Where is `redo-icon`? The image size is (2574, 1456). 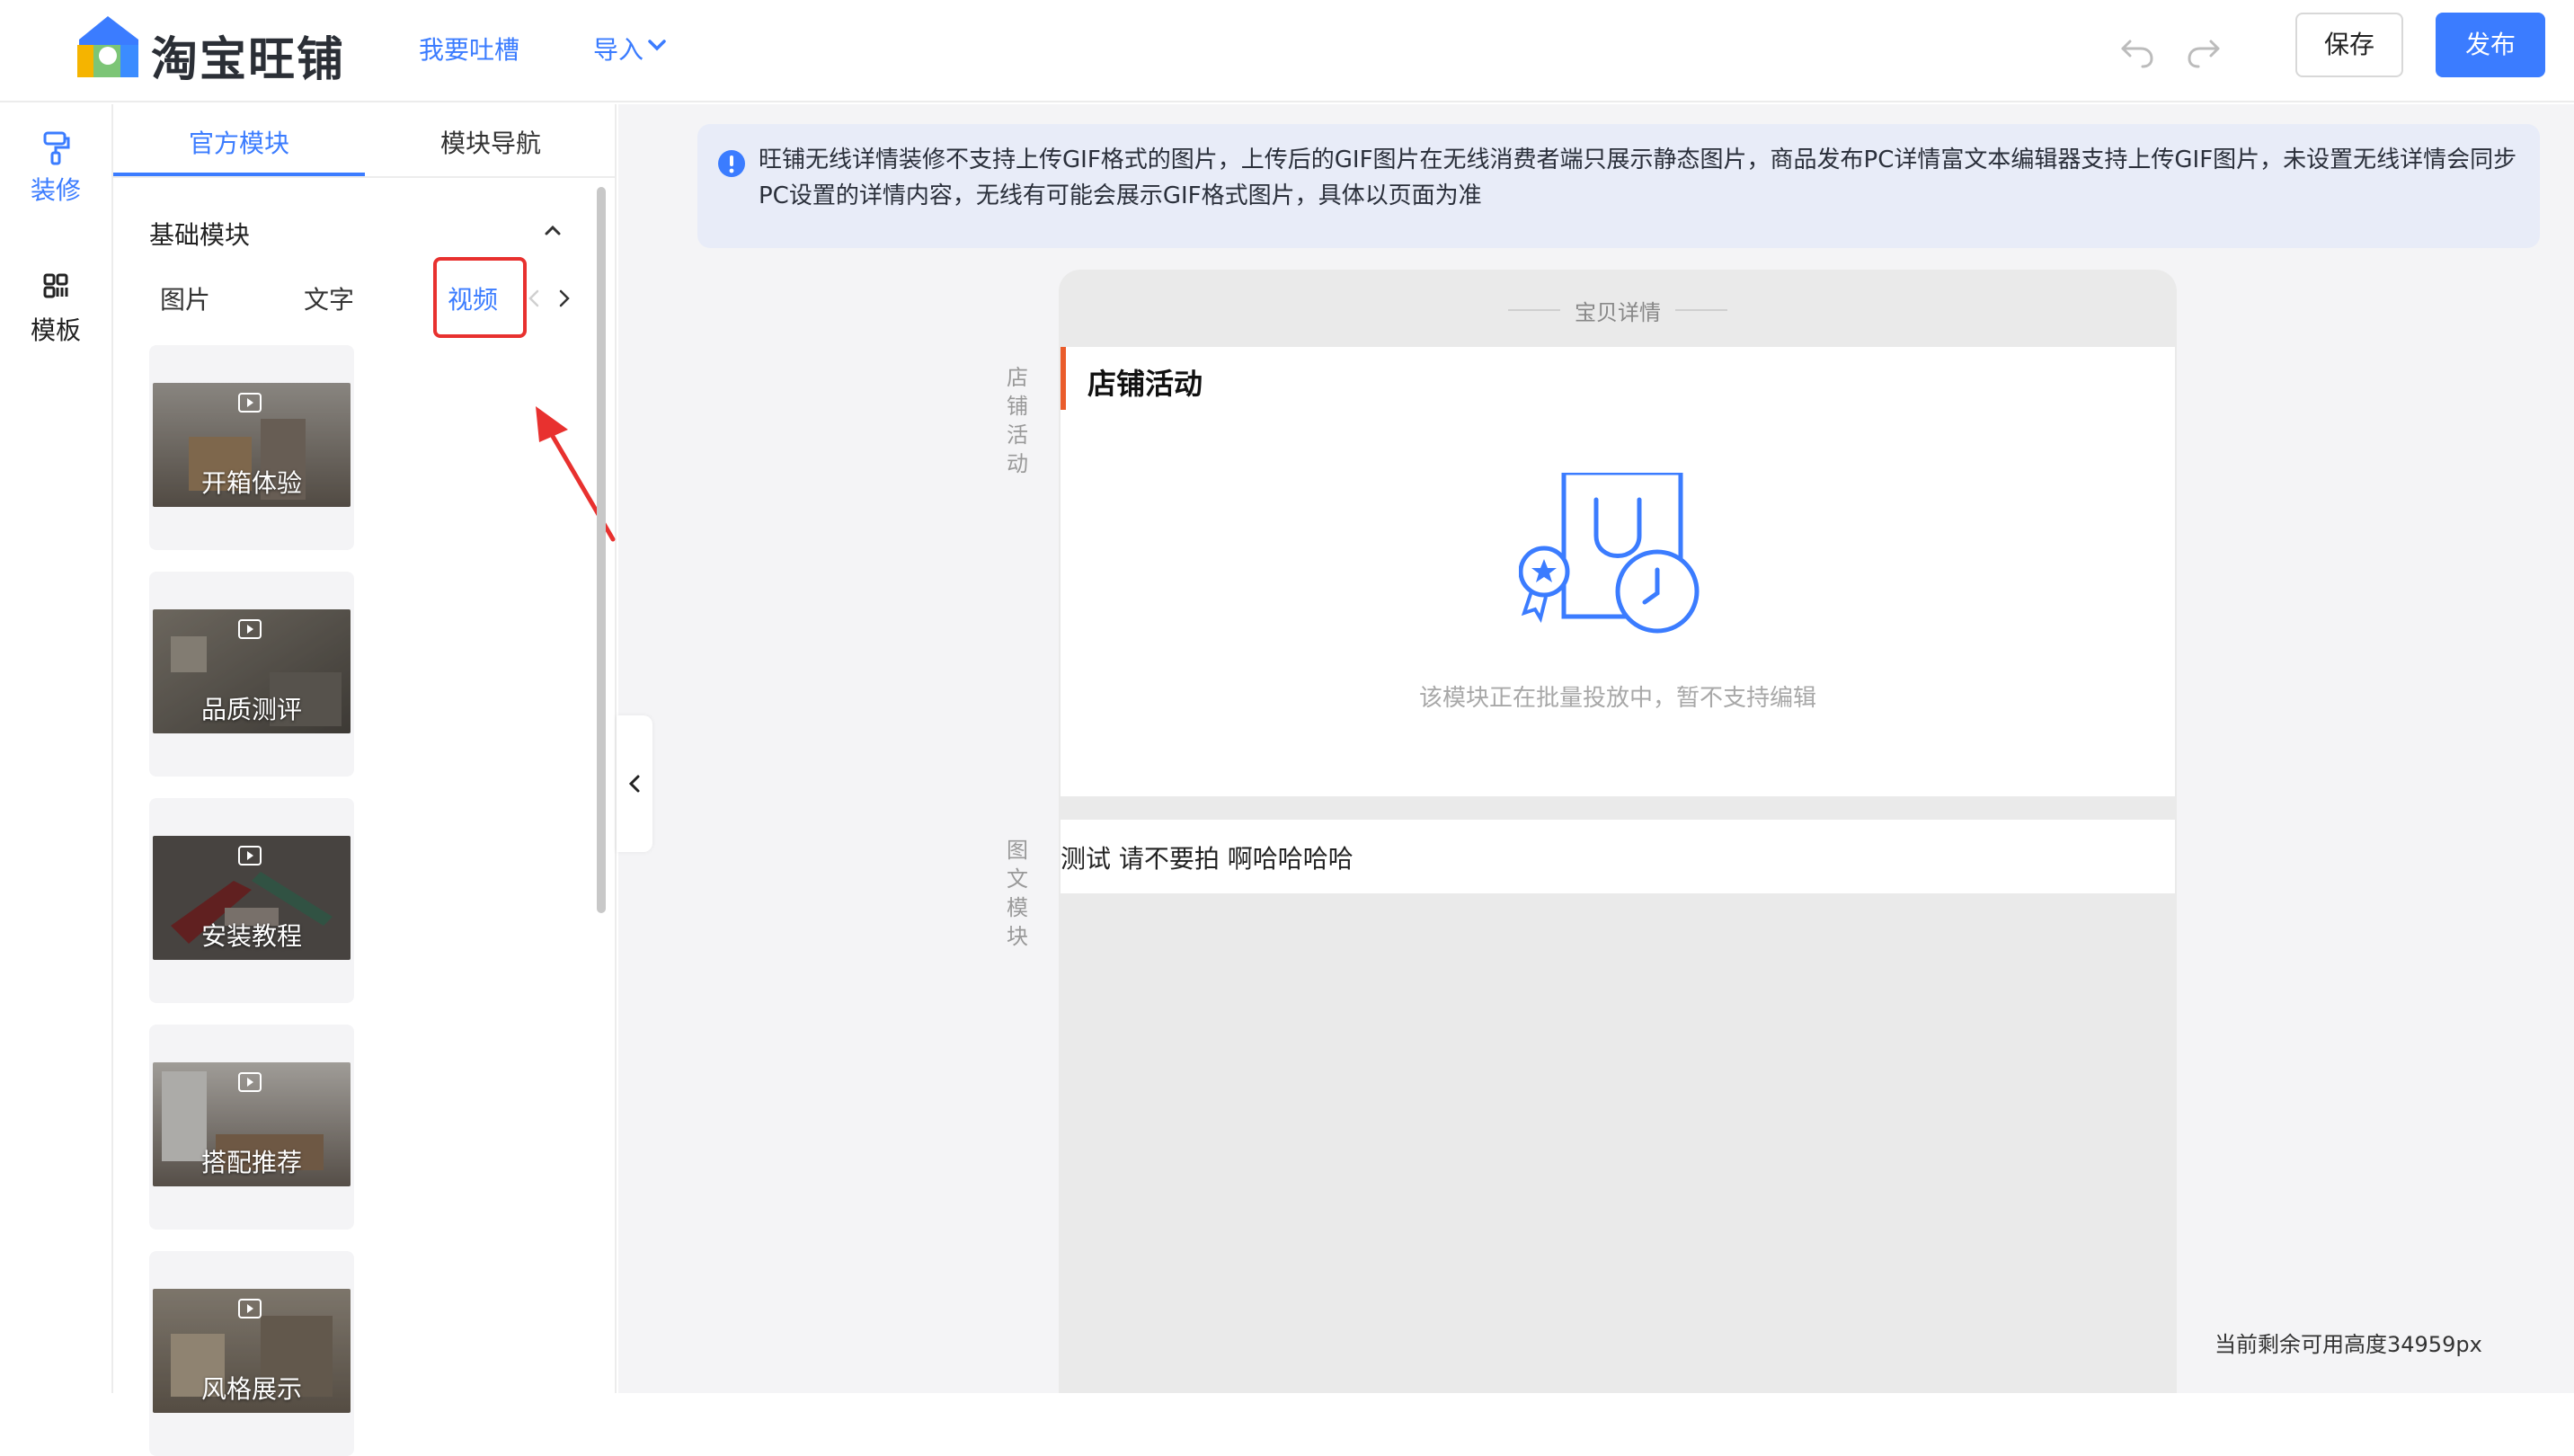
redo-icon is located at coordinates (2204, 51).